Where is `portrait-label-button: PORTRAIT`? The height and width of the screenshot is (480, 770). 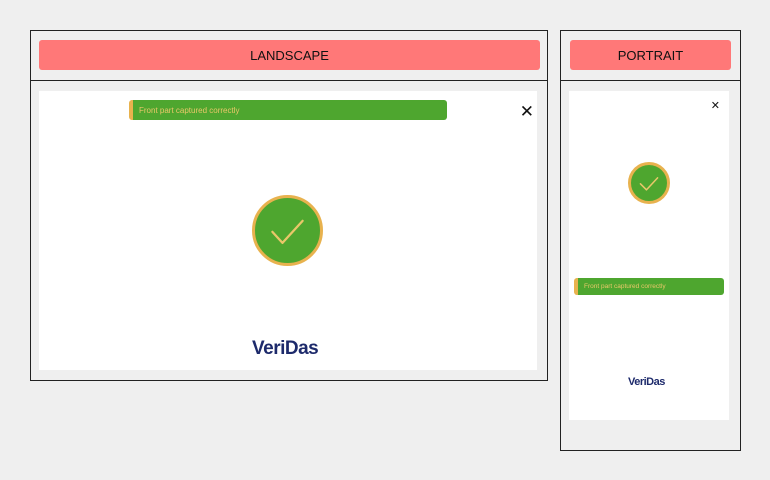
portrait-label-button: PORTRAIT is located at coordinates (650, 55).